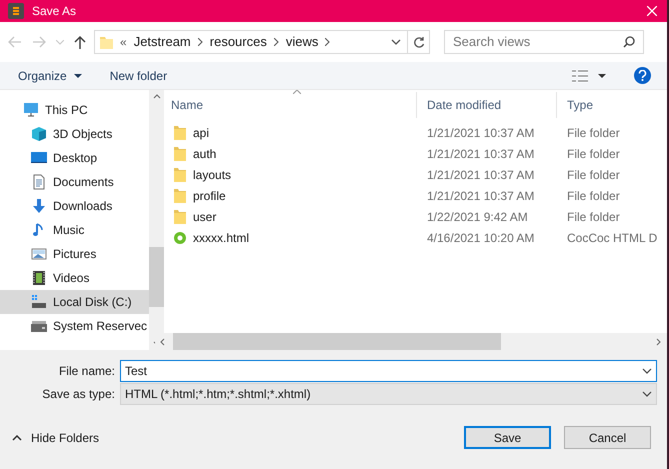  Describe the element at coordinates (218, 394) in the screenshot. I see `field-value: HTML (*.html;*.htm;*.shtml;*.xhtml)` at that location.